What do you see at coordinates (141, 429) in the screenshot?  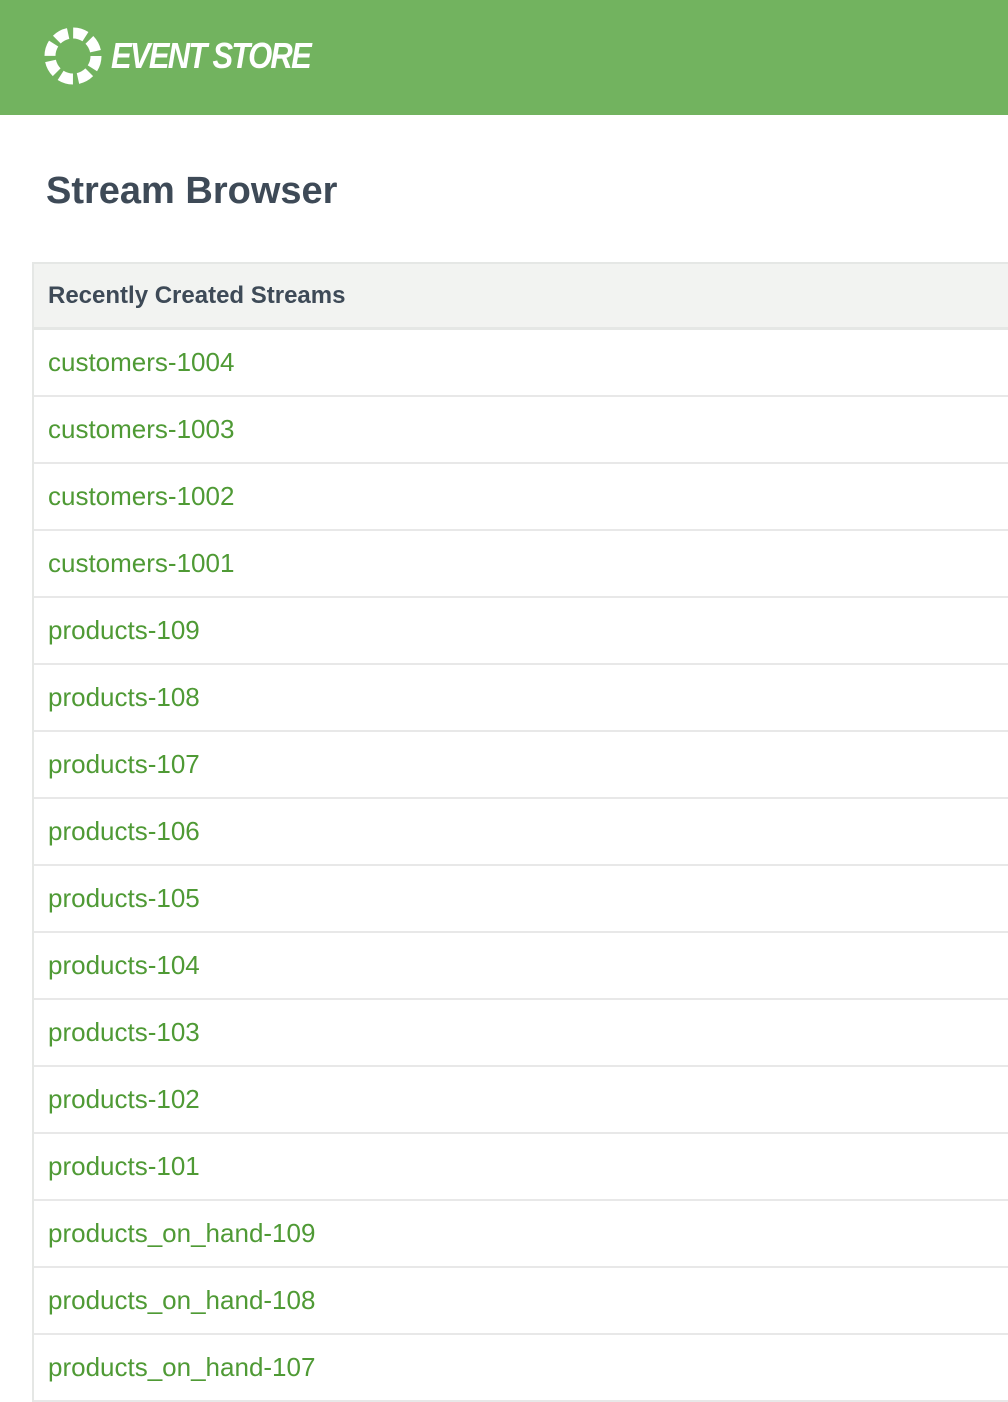 I see `stream-link: customers-1003` at bounding box center [141, 429].